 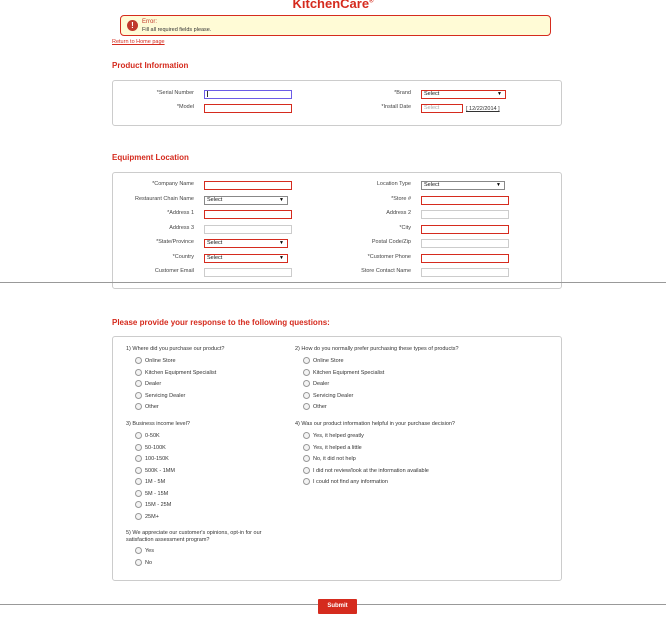 What do you see at coordinates (401, 199) in the screenshot?
I see `store-number-label: *Store #` at bounding box center [401, 199].